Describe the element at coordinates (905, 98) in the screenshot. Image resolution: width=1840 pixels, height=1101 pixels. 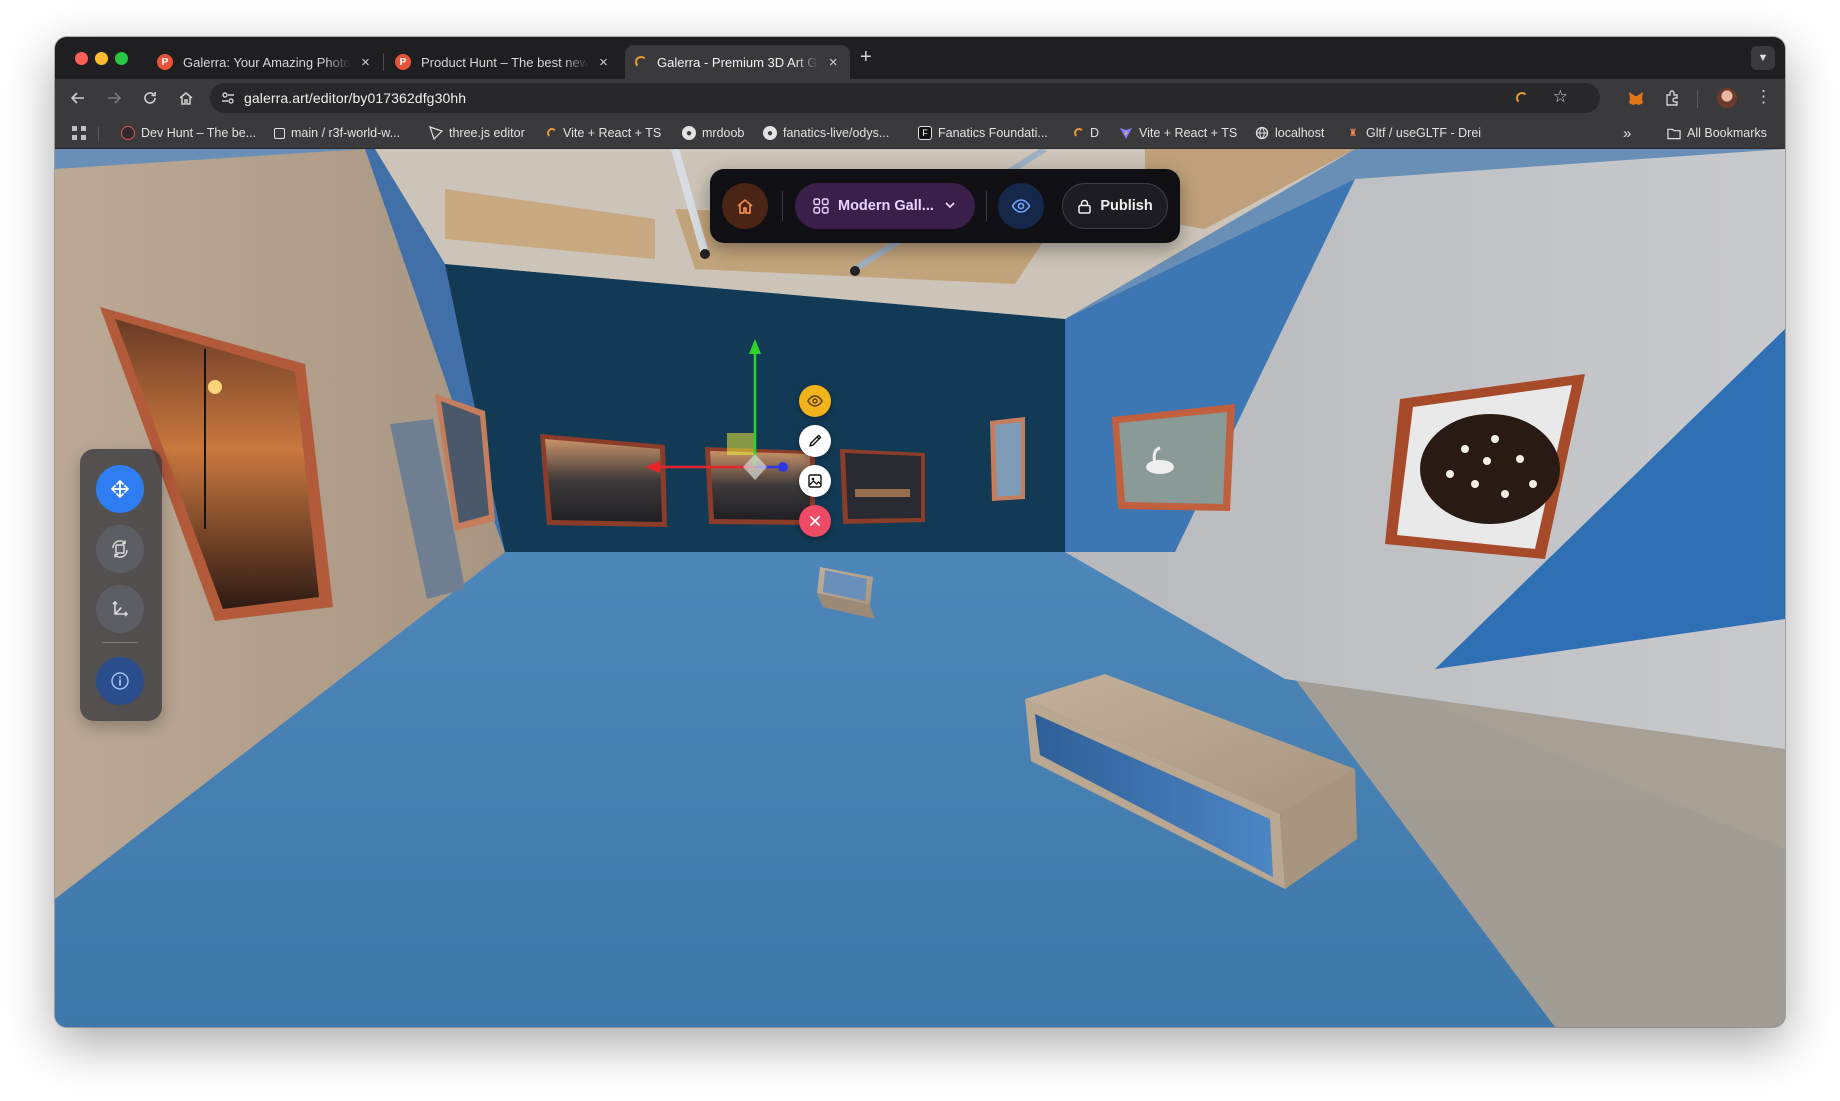
I see `address-bar: galerra.art/editor/by017362dfg30hh ☆` at that location.